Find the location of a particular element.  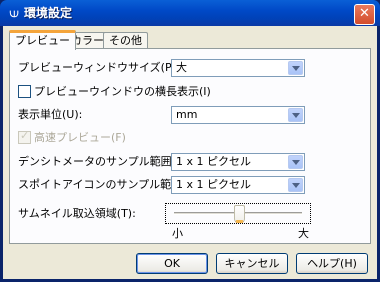

eyedropper-select: 1 x 1 ピクセル is located at coordinates (238, 185).